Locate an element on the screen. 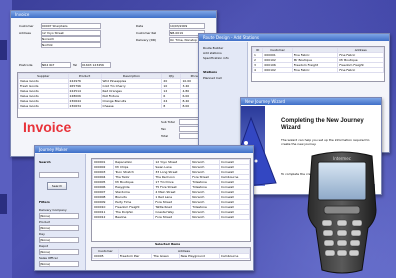  nav-add-stations: Add stations is located at coordinates (225, 53).